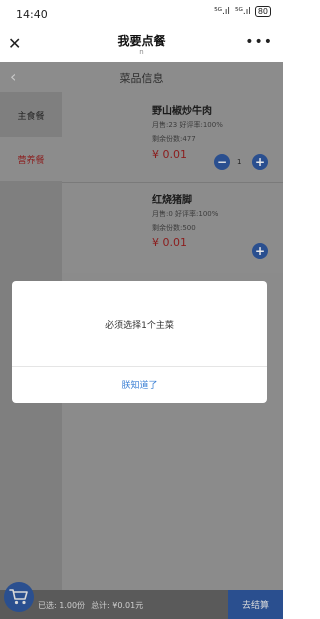 Image resolution: width=320 pixels, height=619 pixels. I want to click on cart-icon, so click(18, 597).